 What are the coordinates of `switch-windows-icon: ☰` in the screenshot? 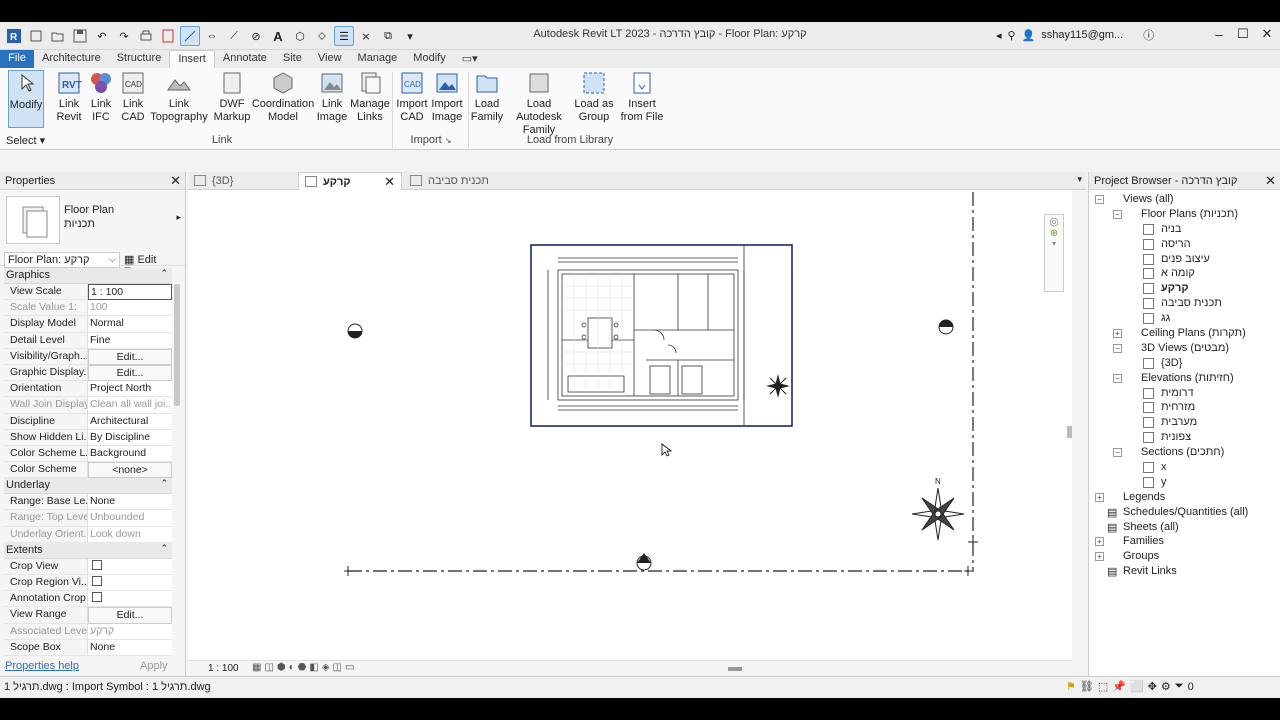 It's located at (344, 36).